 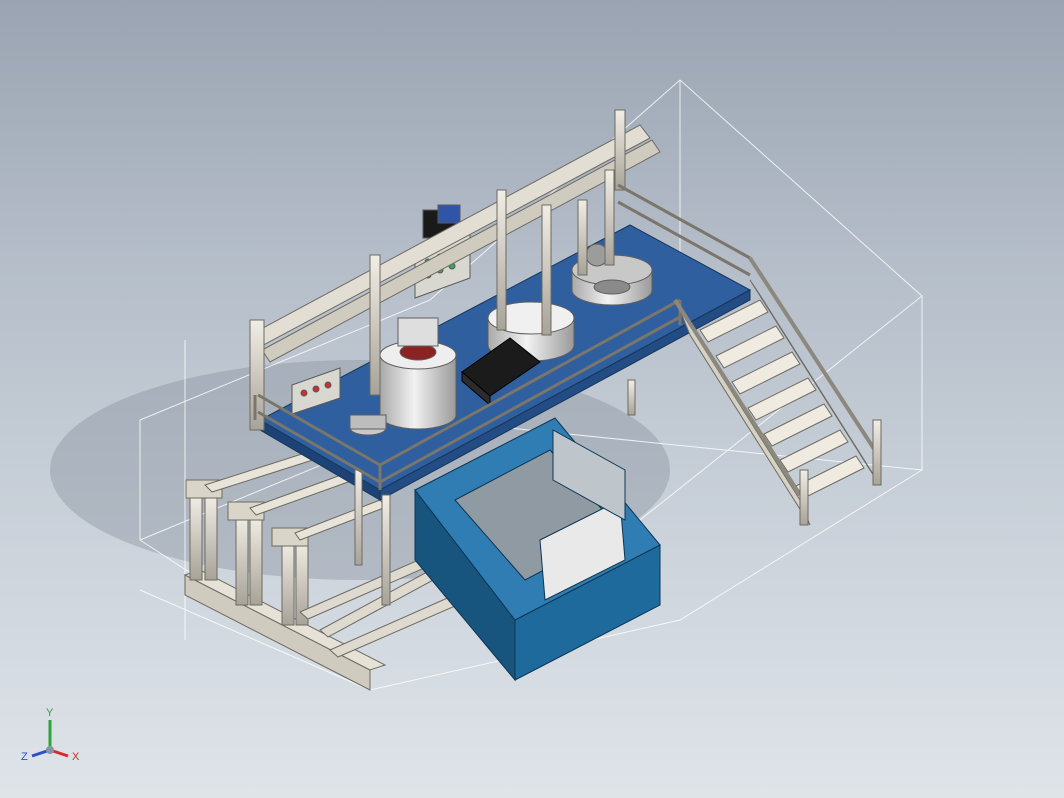 I want to click on x-axis-label: X, so click(x=76, y=757).